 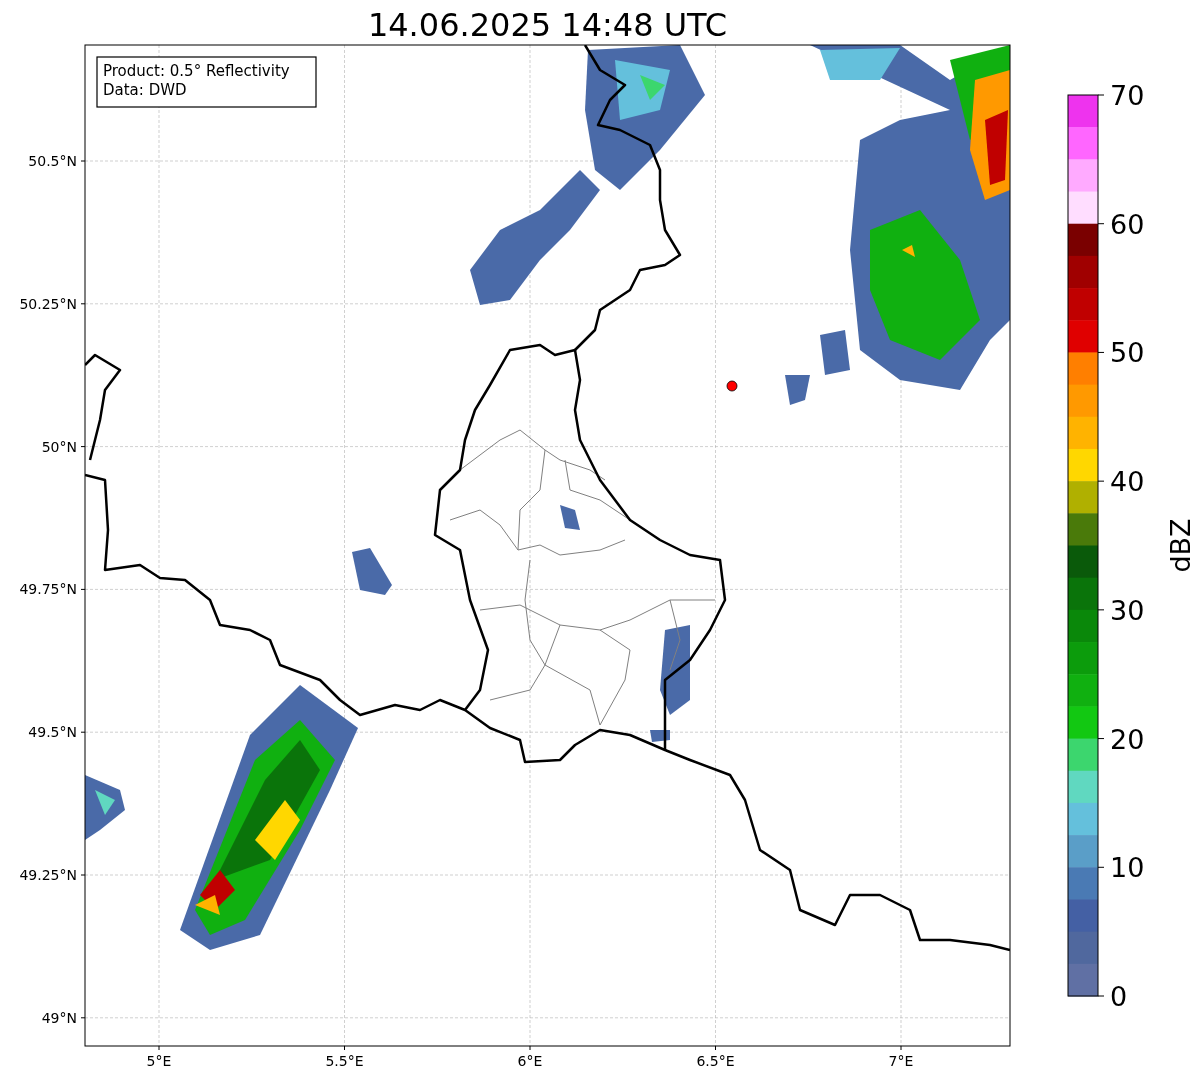 I want to click on location-marker, so click(x=732, y=386).